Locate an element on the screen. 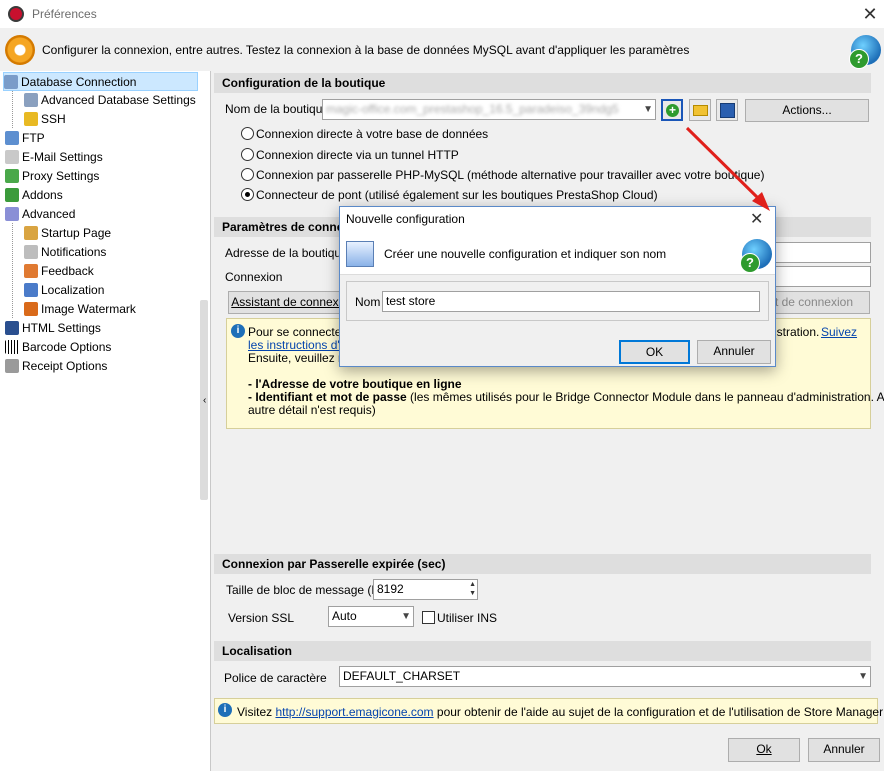  use-ins-checkbox is located at coordinates (428, 617).